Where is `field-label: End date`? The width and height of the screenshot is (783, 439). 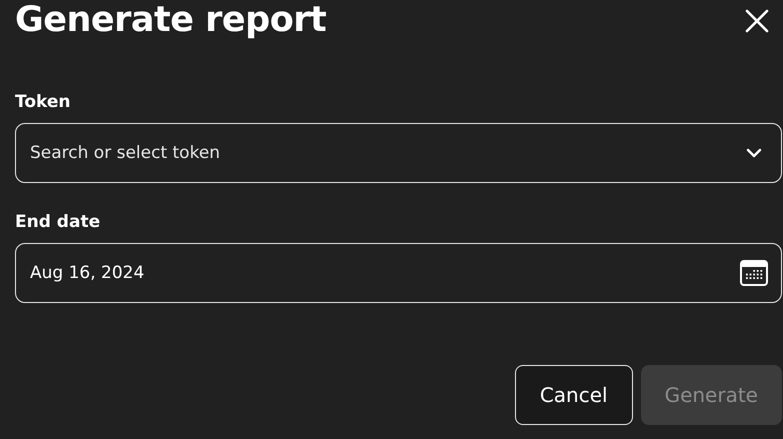 field-label: End date is located at coordinates (58, 222).